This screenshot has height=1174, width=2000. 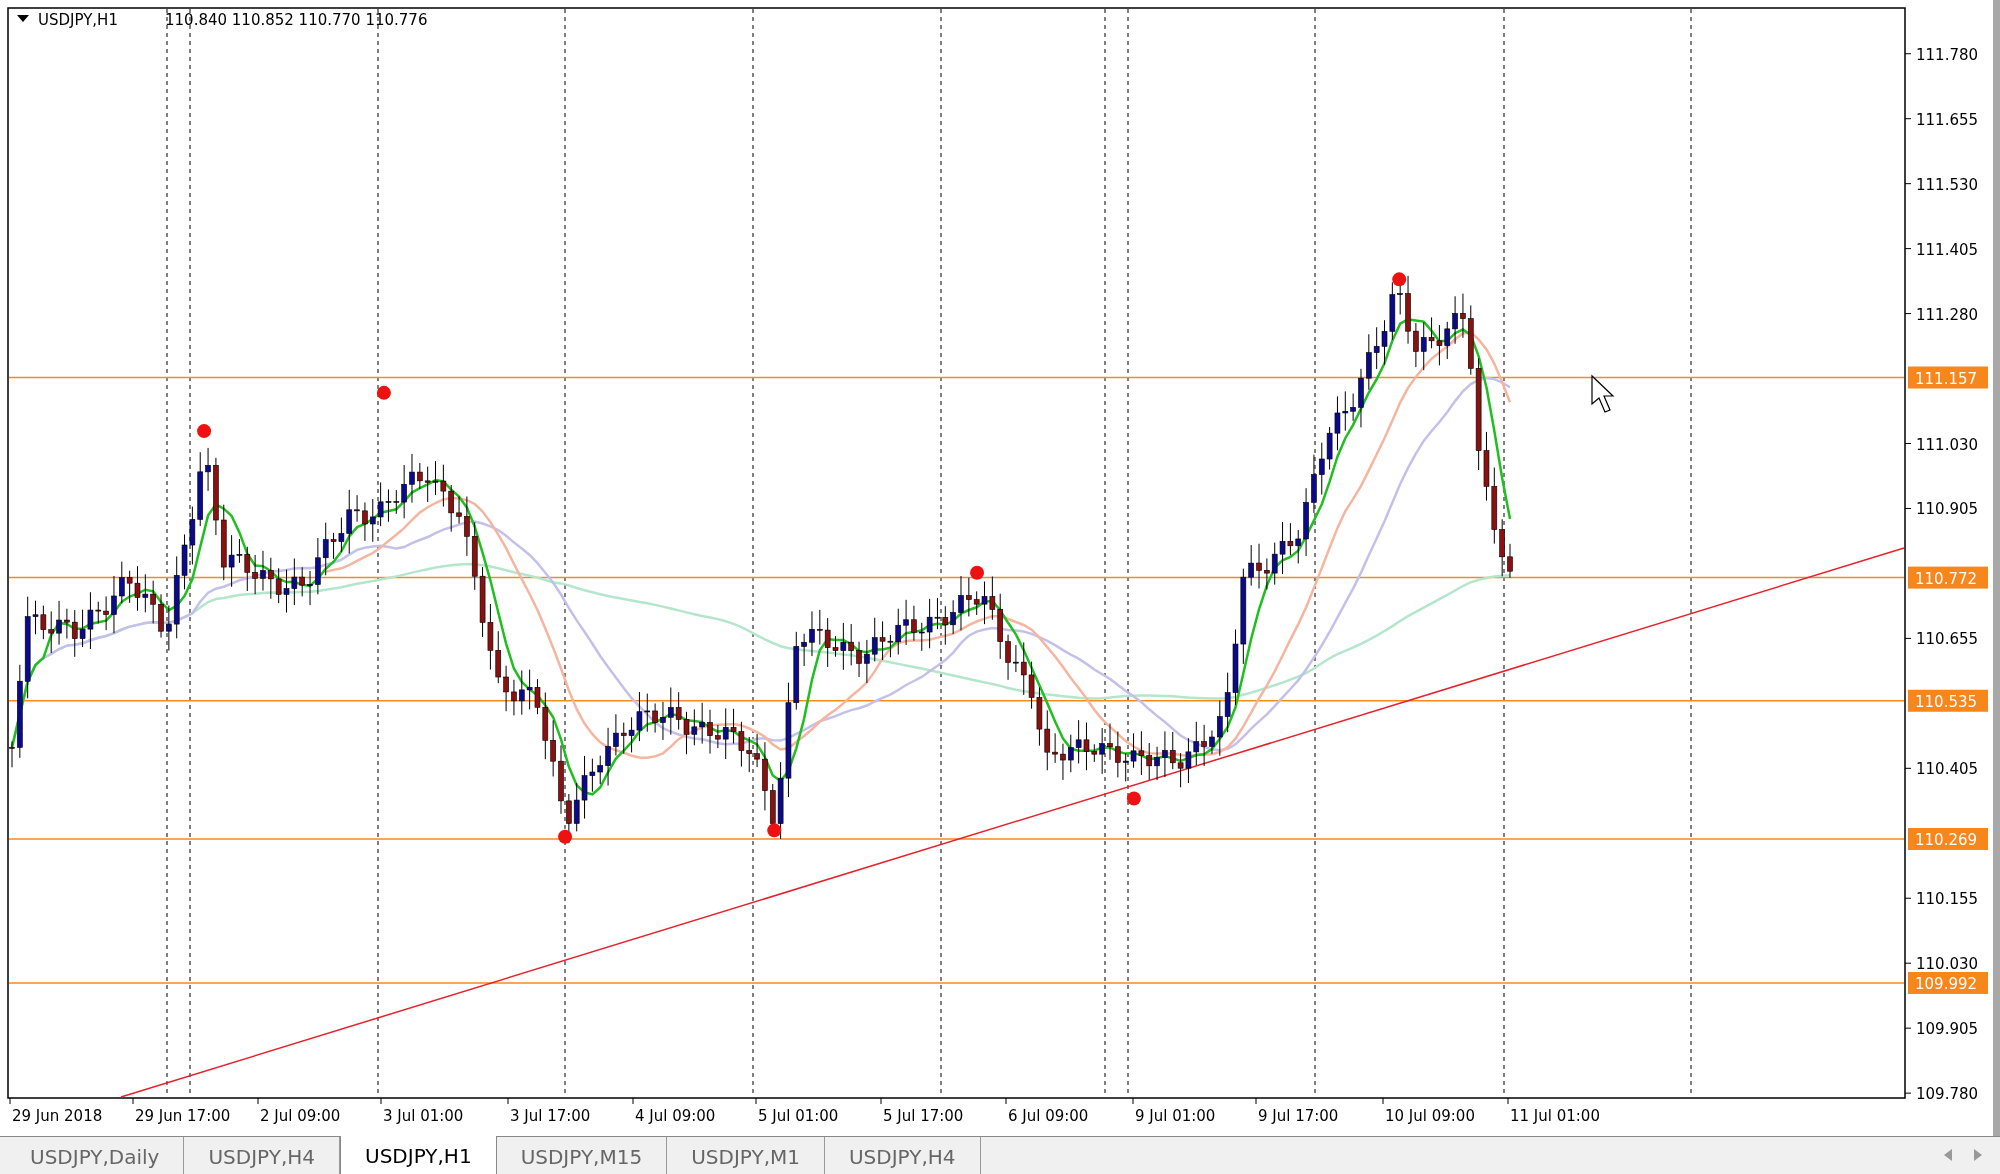 I want to click on time-tick-label: 4 Jul 09:00, so click(x=675, y=1116).